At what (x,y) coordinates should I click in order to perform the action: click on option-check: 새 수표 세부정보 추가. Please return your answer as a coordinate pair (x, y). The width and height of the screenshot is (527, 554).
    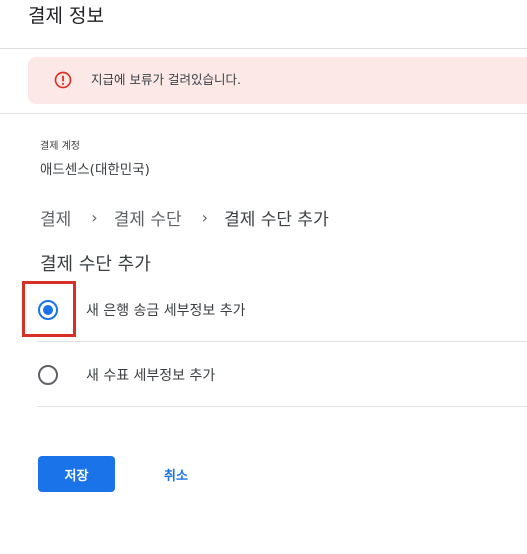
    Looking at the image, I should click on (282, 375).